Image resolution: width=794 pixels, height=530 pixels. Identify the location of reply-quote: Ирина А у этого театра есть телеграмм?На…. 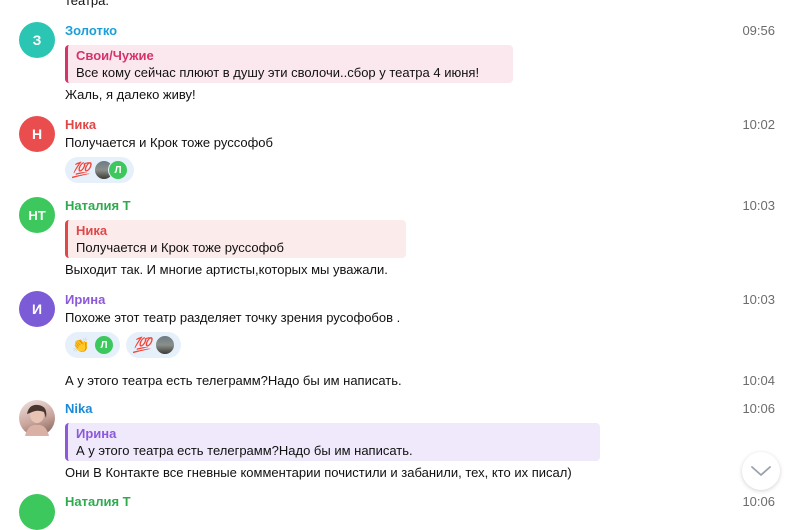
(332, 442).